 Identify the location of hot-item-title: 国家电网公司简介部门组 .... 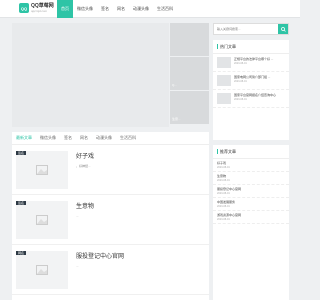
(252, 77).